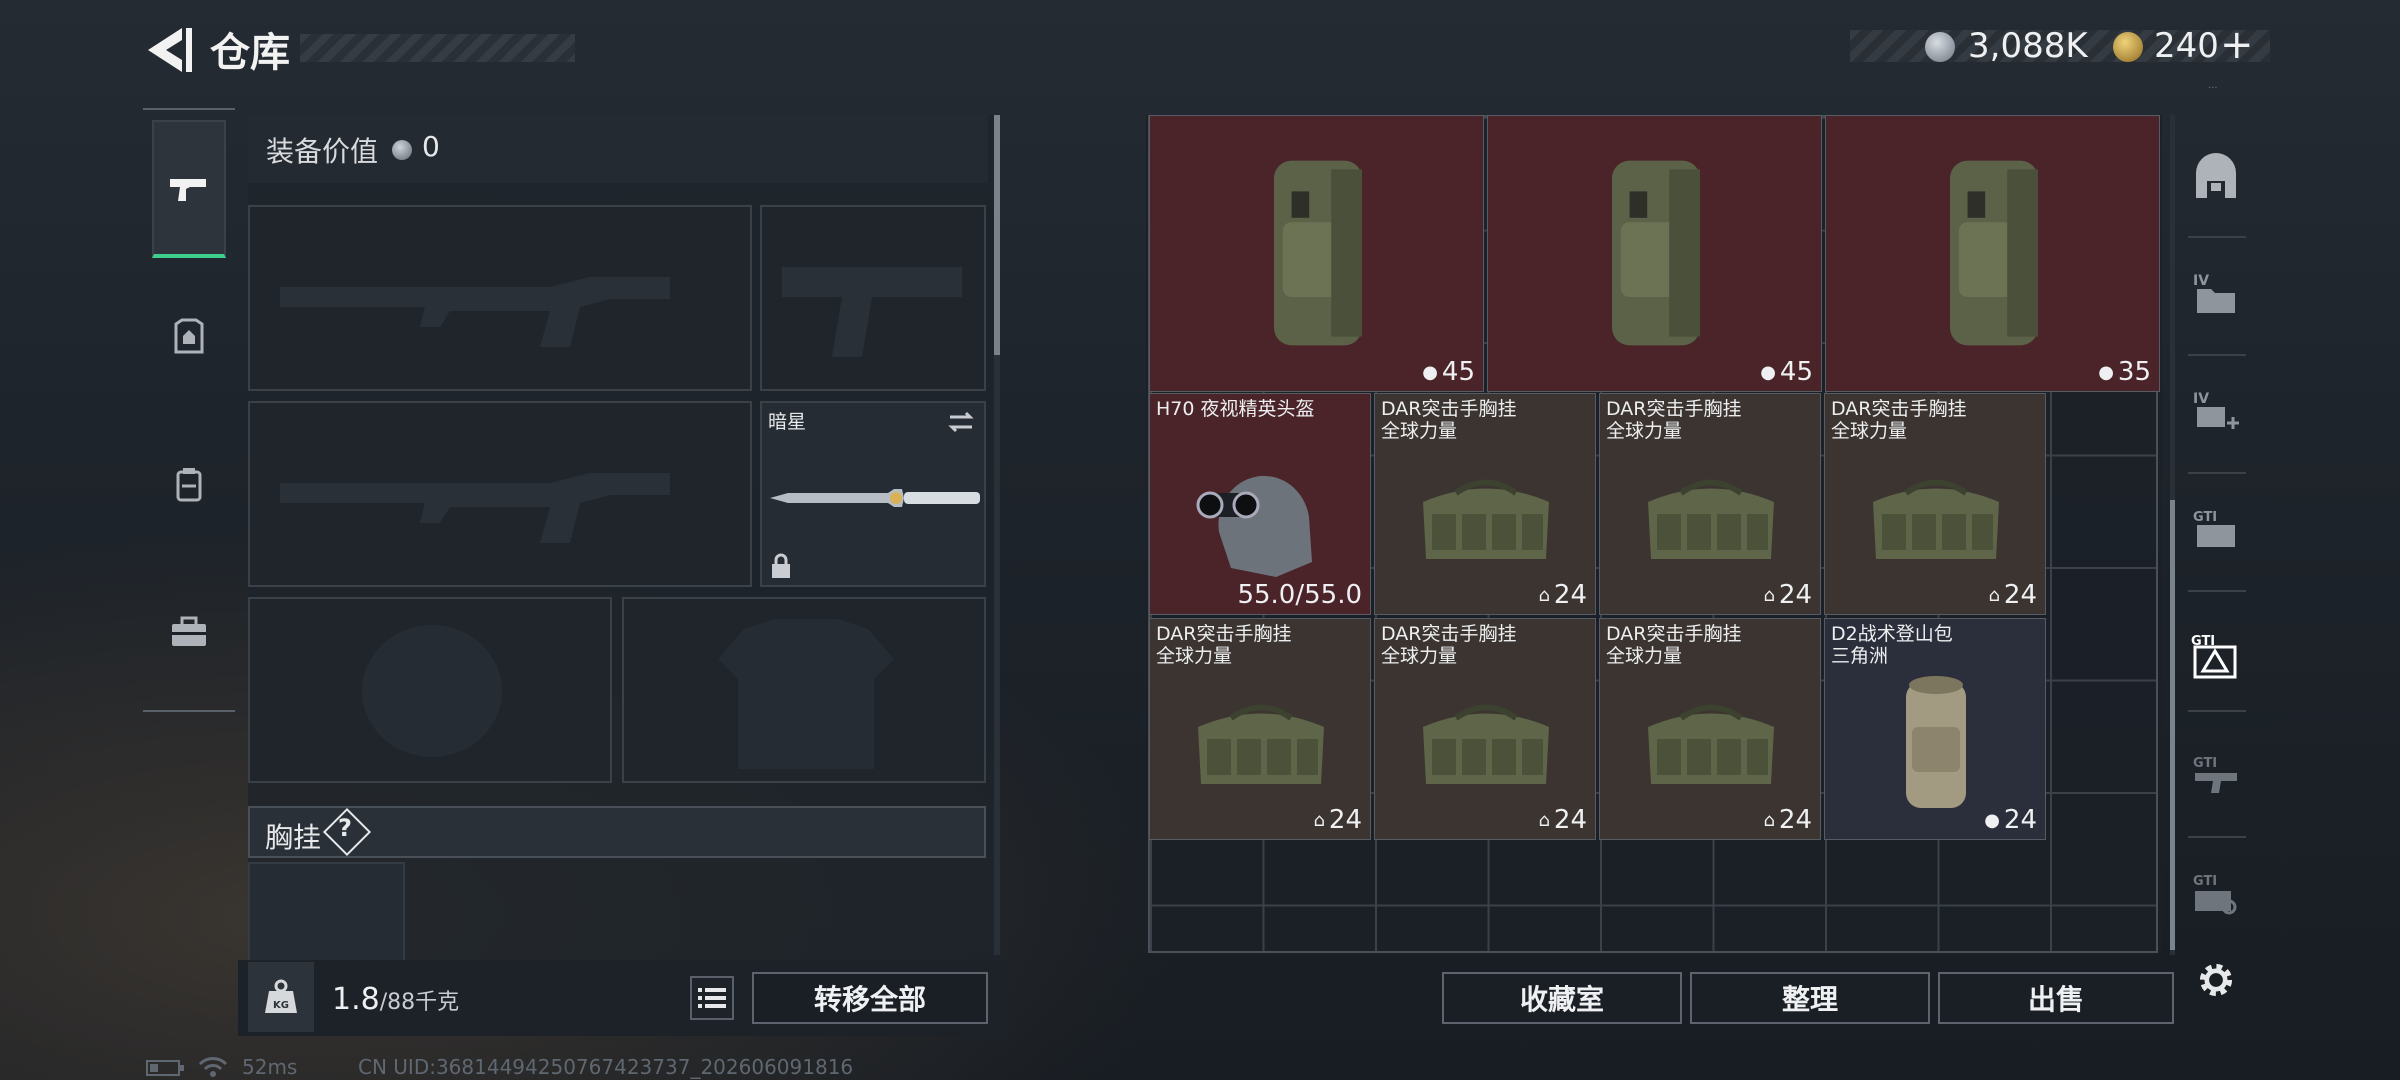 The width and height of the screenshot is (2400, 1080). What do you see at coordinates (189, 189) in the screenshot?
I see `tab-weapons` at bounding box center [189, 189].